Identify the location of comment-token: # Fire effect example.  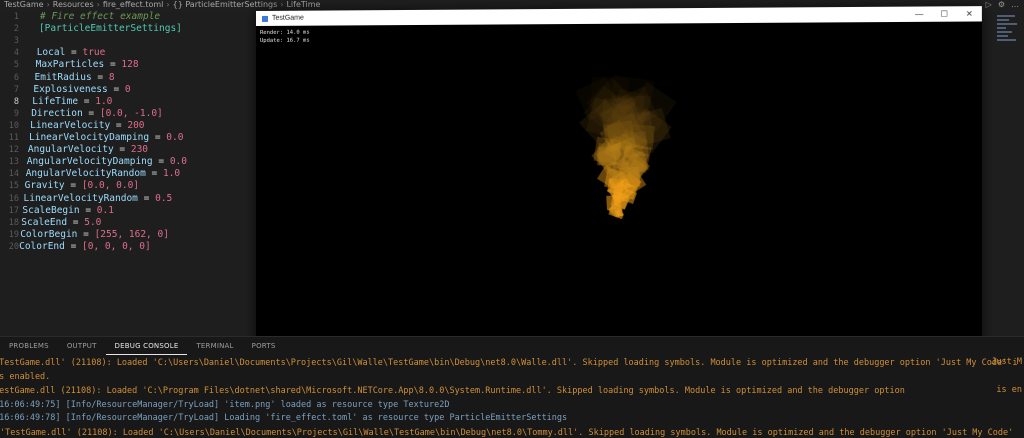
(100, 16).